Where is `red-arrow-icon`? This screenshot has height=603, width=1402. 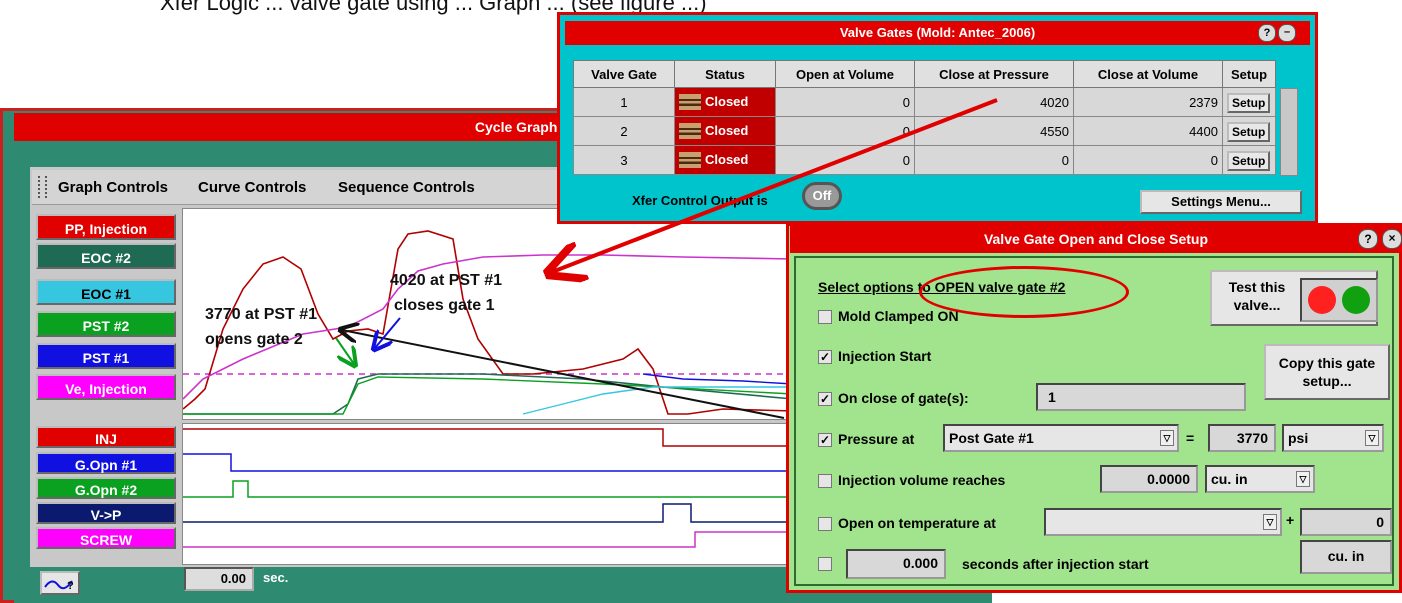 red-arrow-icon is located at coordinates (775, 185).